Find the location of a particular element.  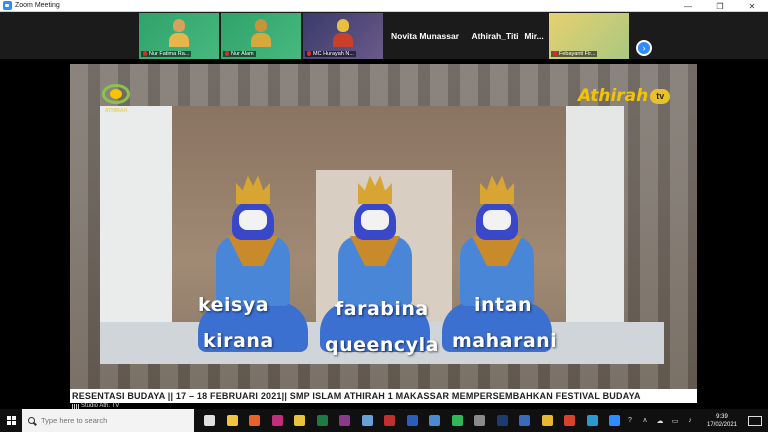

app-yellow-icon is located at coordinates (547, 420).